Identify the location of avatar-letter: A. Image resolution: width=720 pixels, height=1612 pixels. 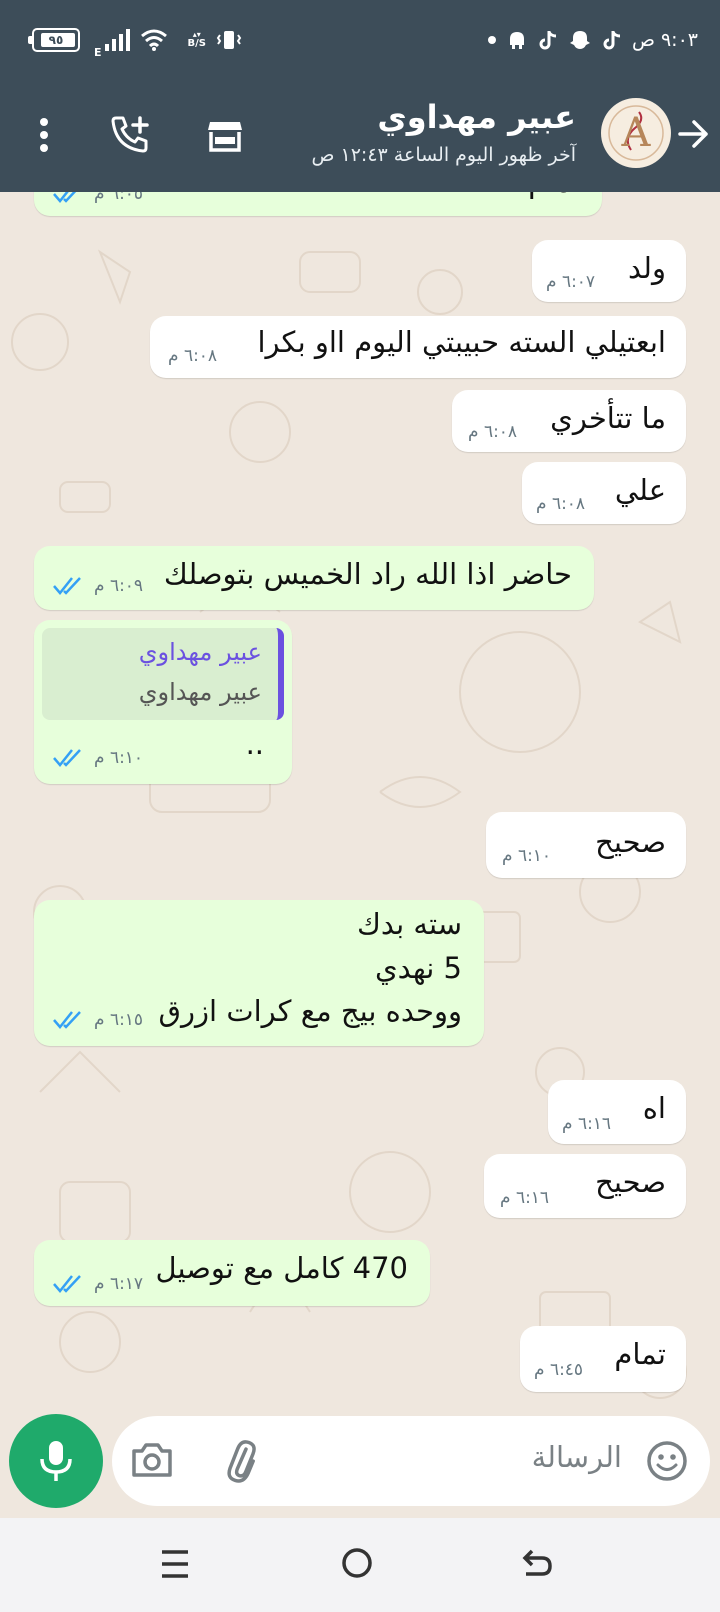
(636, 133).